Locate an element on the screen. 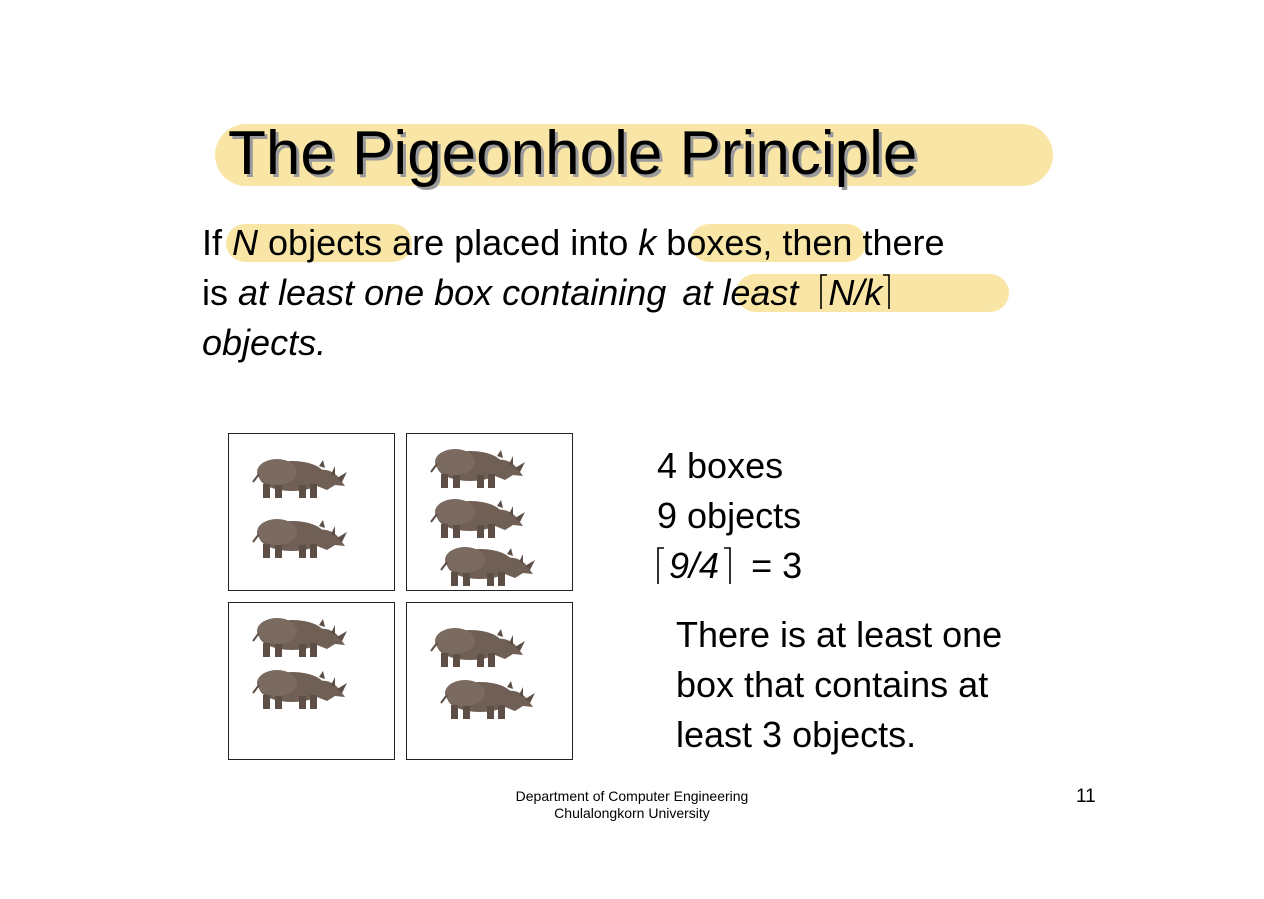 This screenshot has height=899, width=1264. page-number: 11 is located at coordinates (1086, 796).